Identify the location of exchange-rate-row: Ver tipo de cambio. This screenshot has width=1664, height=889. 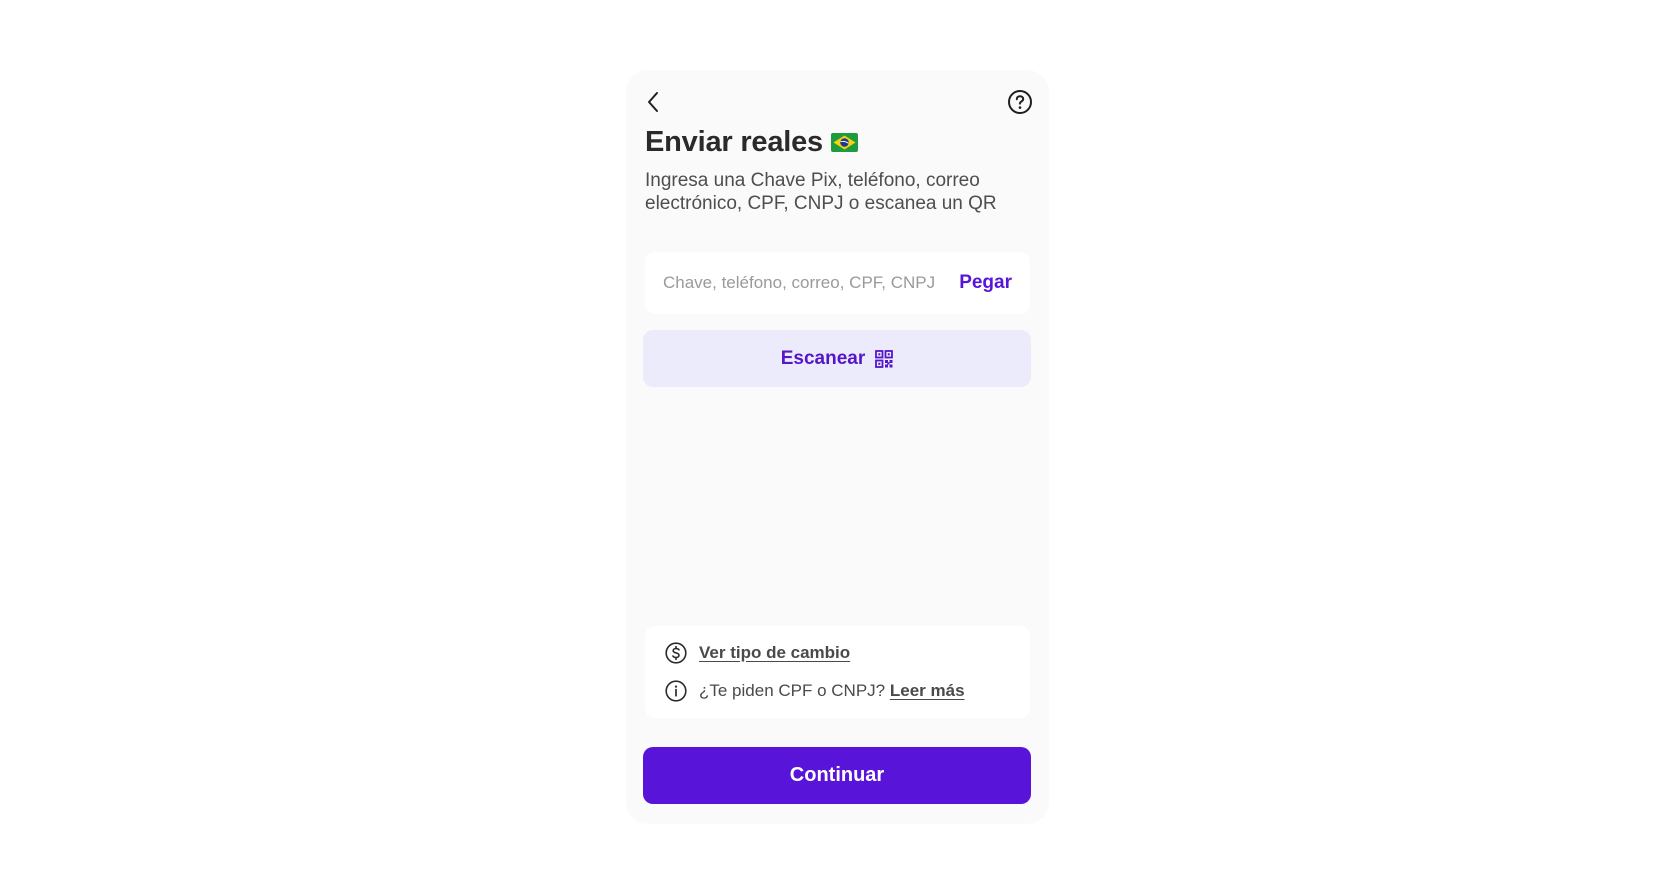
(837, 653).